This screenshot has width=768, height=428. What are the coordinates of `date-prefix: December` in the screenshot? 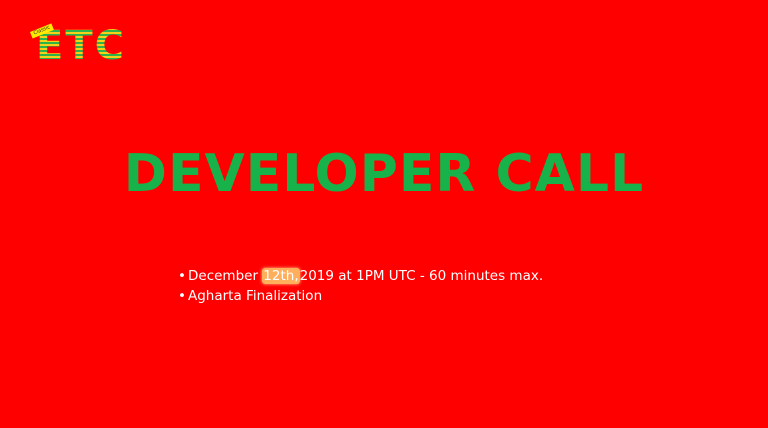 It's located at (225, 276).